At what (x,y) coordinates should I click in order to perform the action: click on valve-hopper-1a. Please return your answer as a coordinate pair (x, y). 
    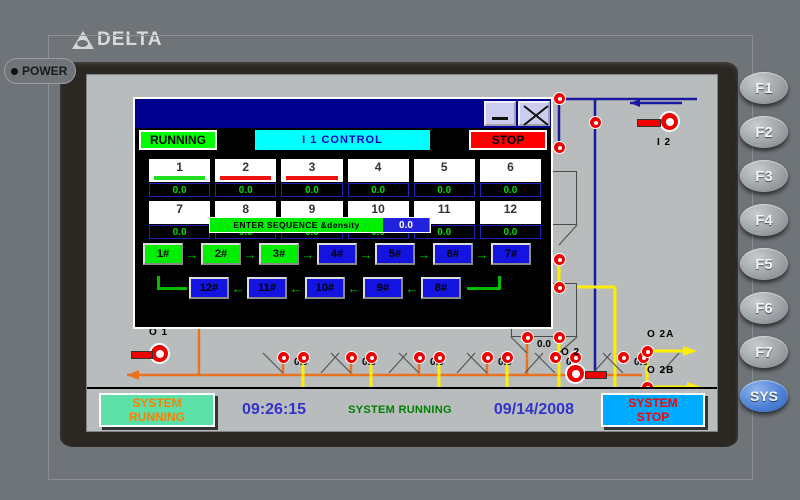
    Looking at the image, I should click on (283, 357).